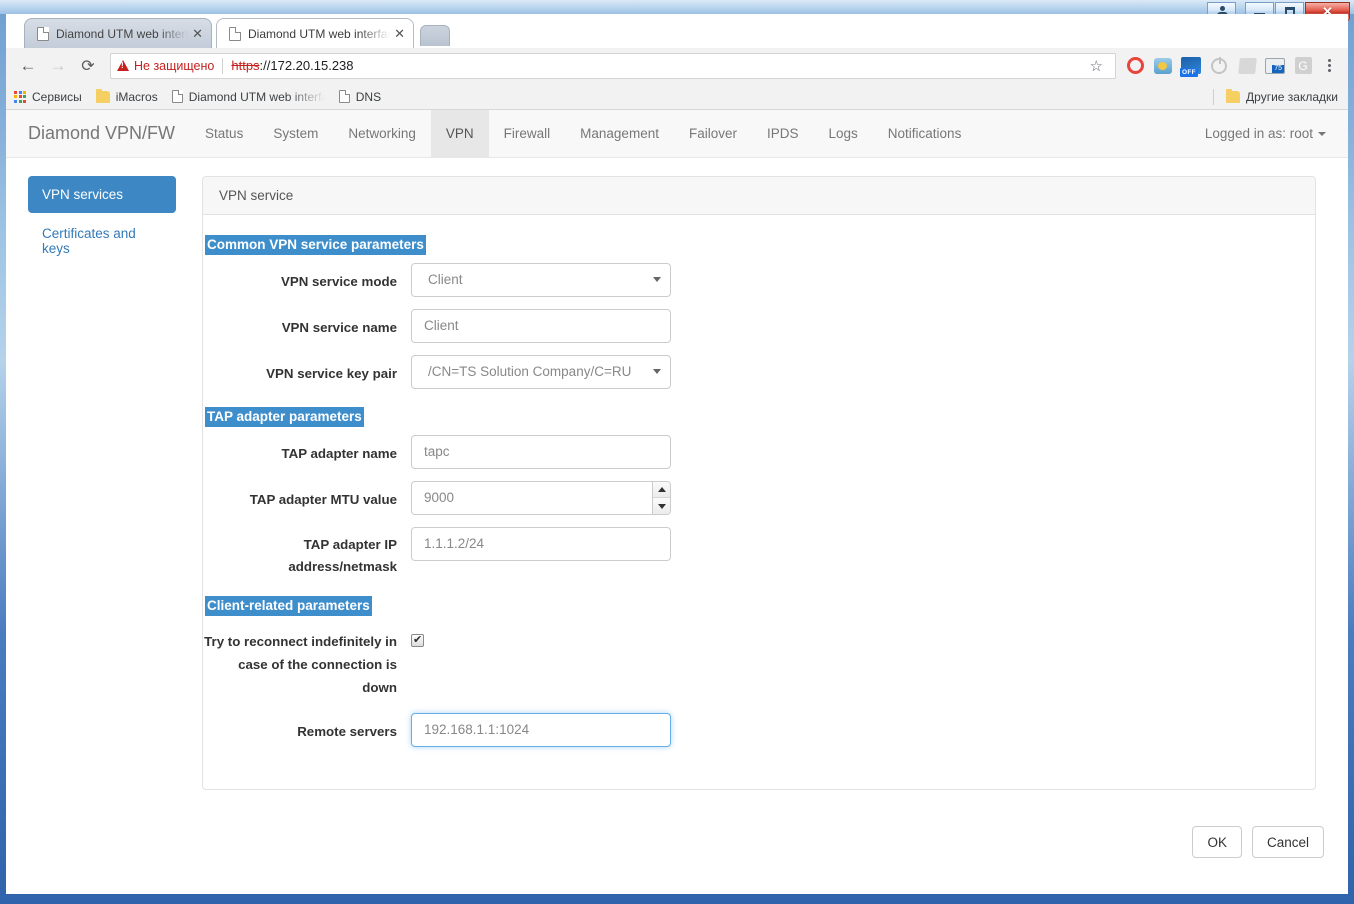  I want to click on bookmark-label: Diamond UTM web interface, so click(256, 96).